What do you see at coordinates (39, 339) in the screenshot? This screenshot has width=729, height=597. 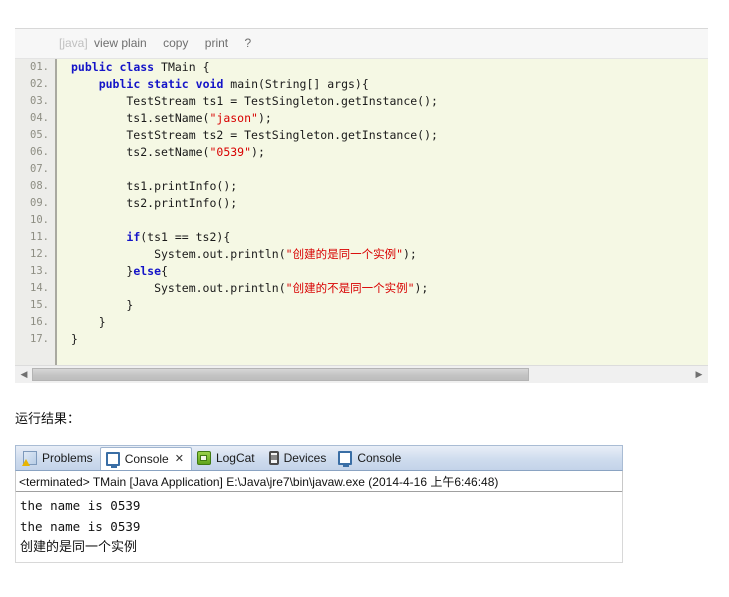 I see `line-number: 17.` at bounding box center [39, 339].